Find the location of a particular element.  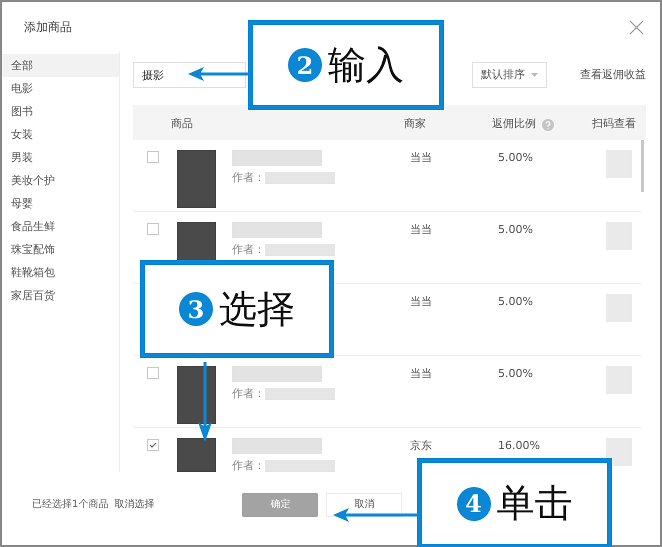

selection-count: 已经选择1个商品 is located at coordinates (70, 505).